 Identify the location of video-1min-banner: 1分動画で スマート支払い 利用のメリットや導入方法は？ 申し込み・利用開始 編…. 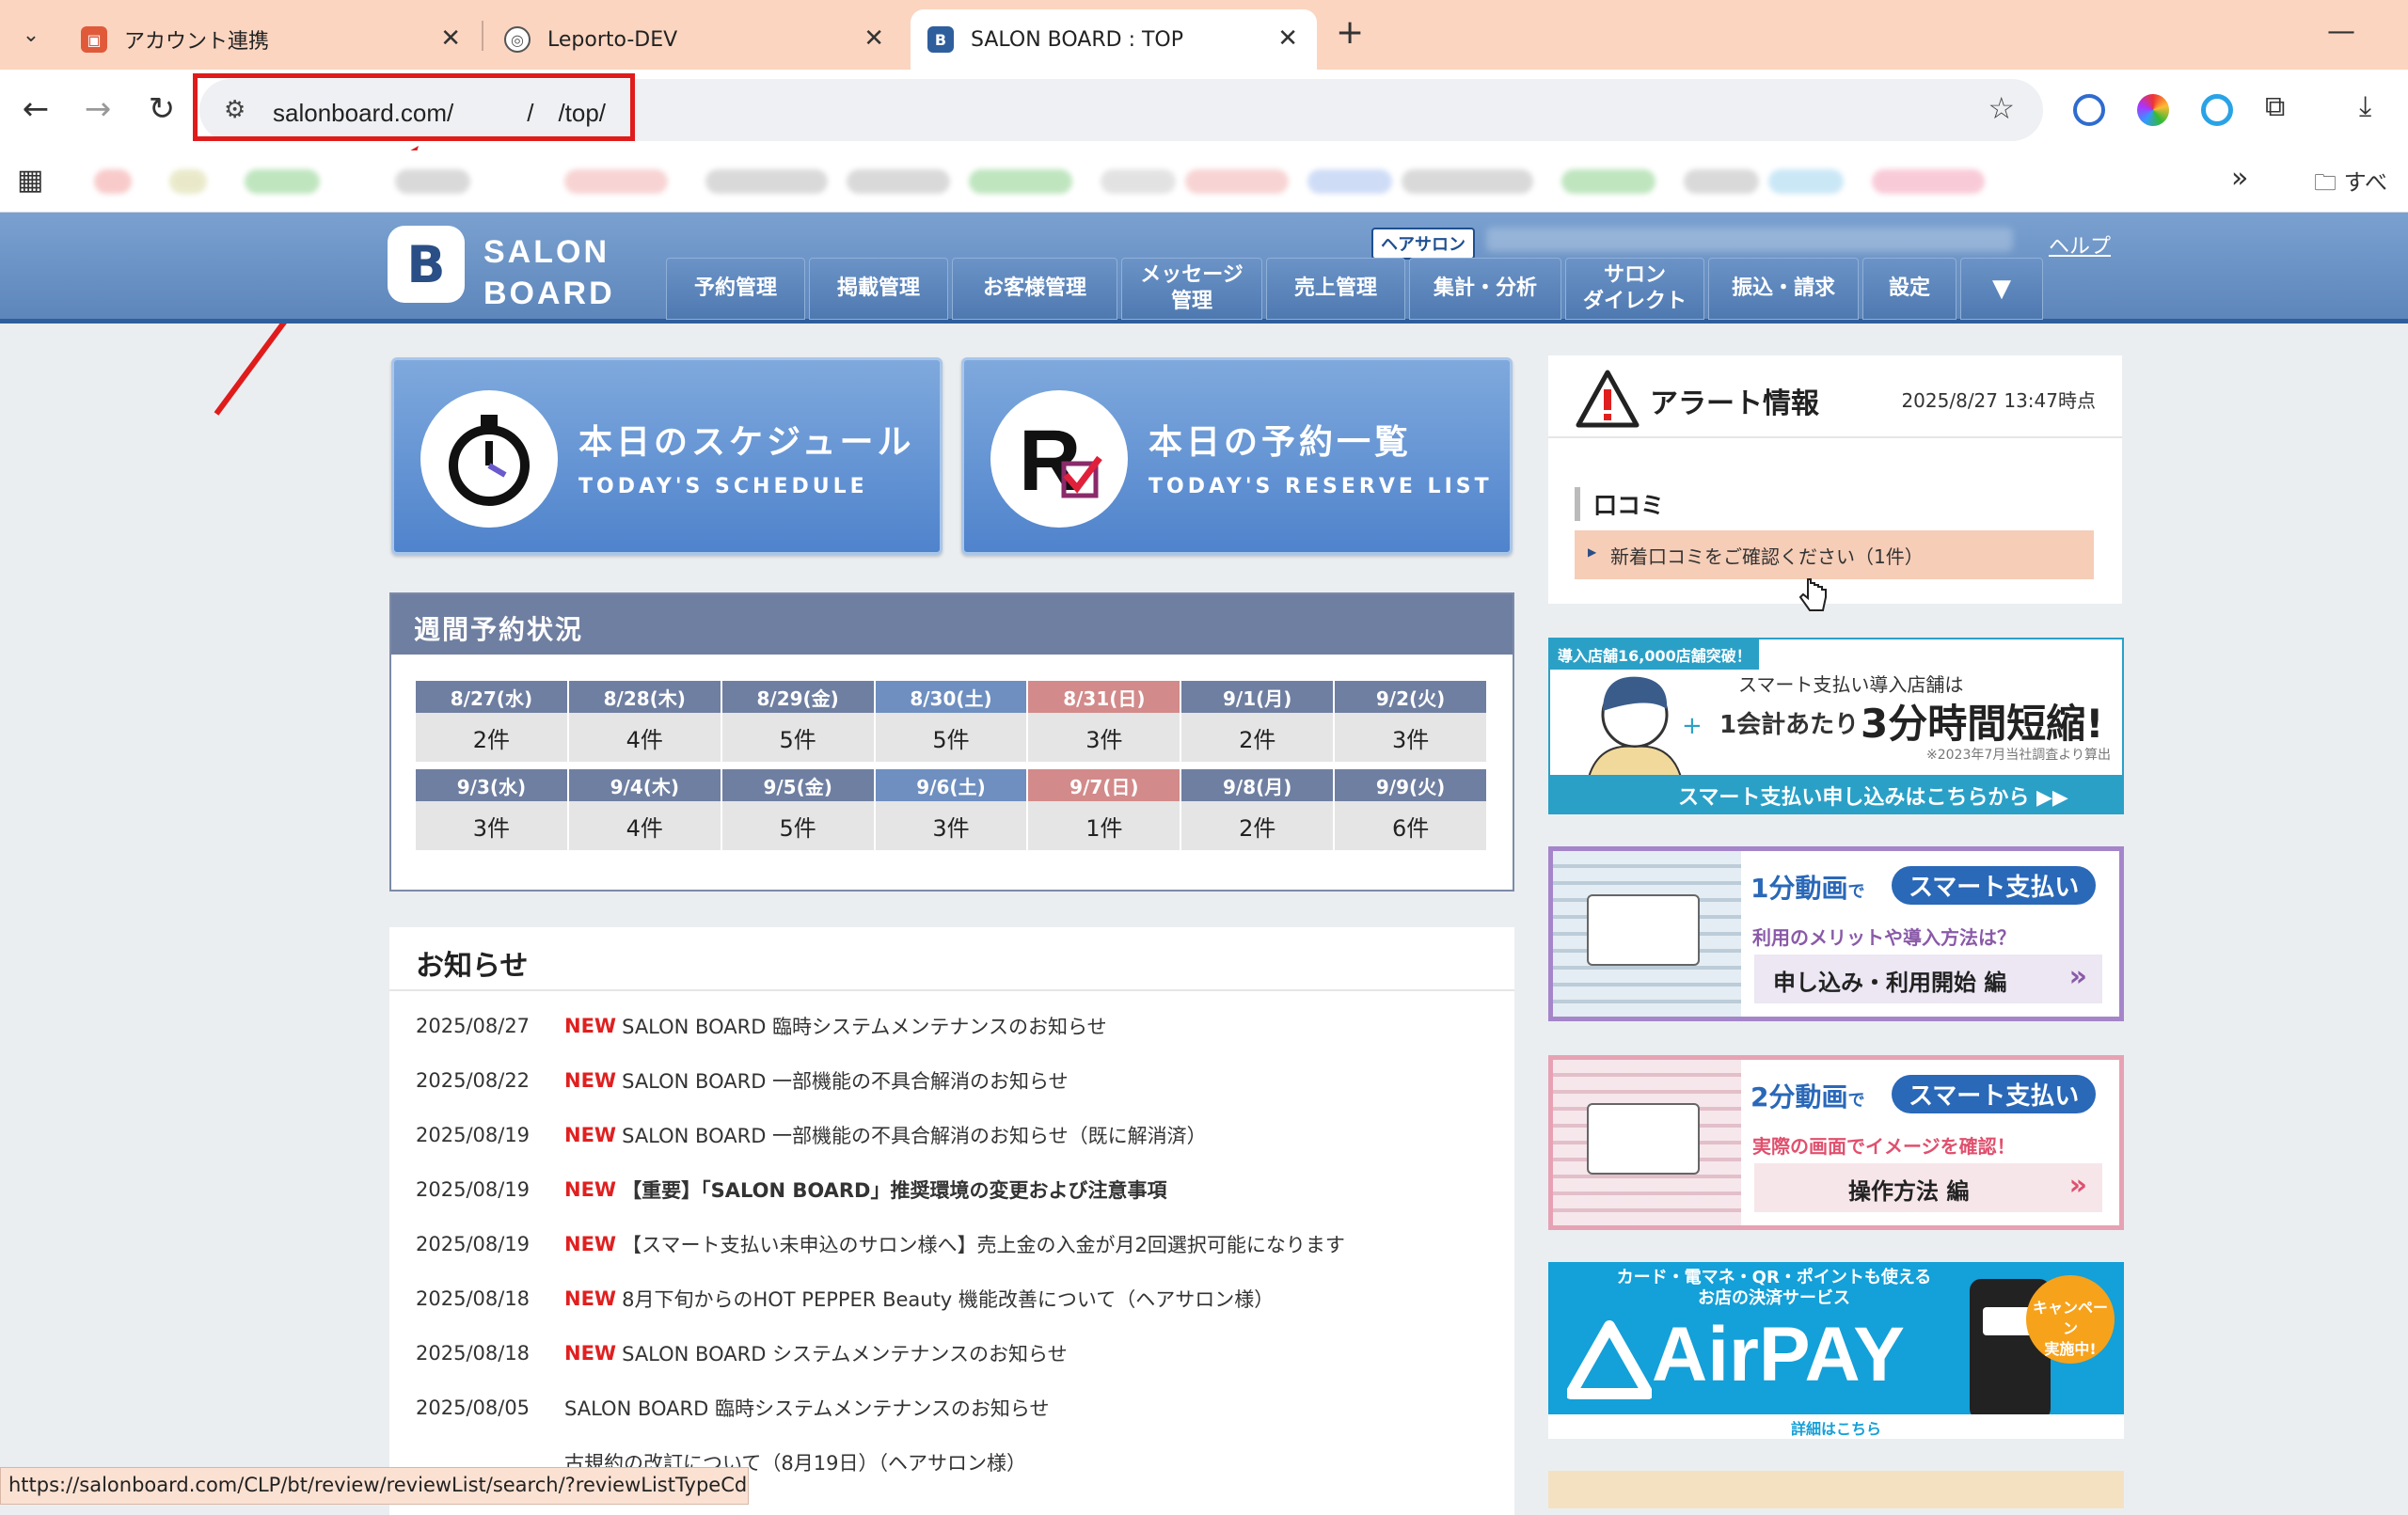
(1836, 933).